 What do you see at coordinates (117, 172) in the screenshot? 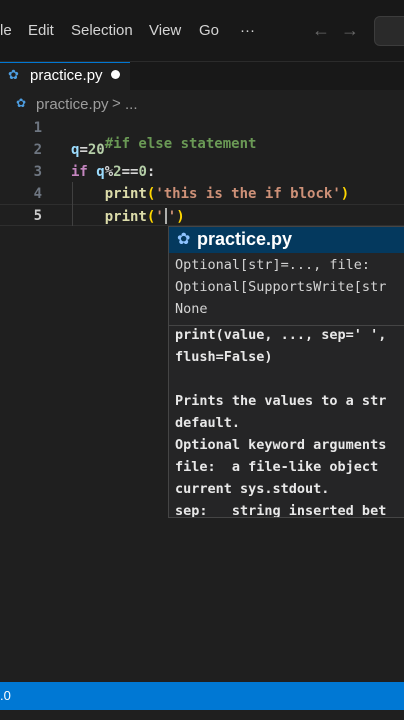
I see `number-token: 2` at bounding box center [117, 172].